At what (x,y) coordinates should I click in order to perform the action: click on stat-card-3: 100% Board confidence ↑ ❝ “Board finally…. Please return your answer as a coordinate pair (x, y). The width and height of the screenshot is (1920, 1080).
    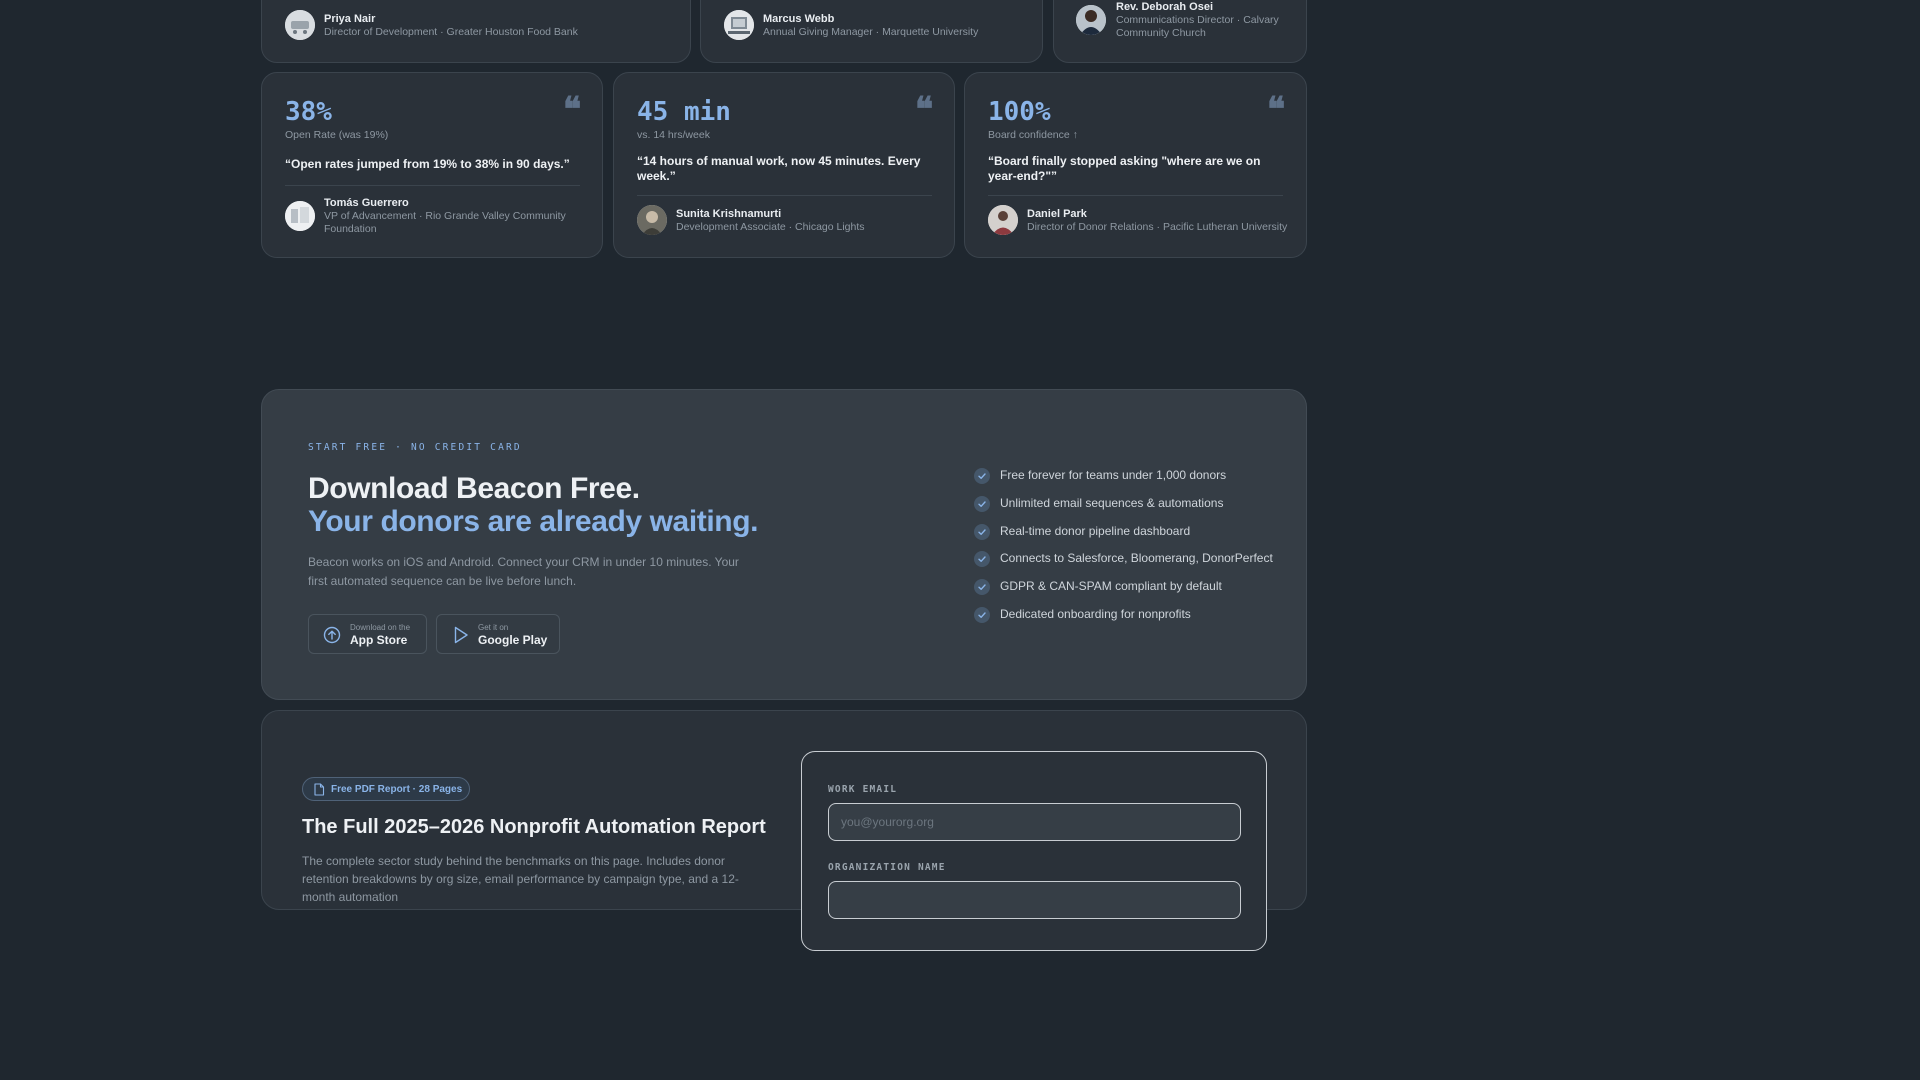
    Looking at the image, I should click on (1135, 165).